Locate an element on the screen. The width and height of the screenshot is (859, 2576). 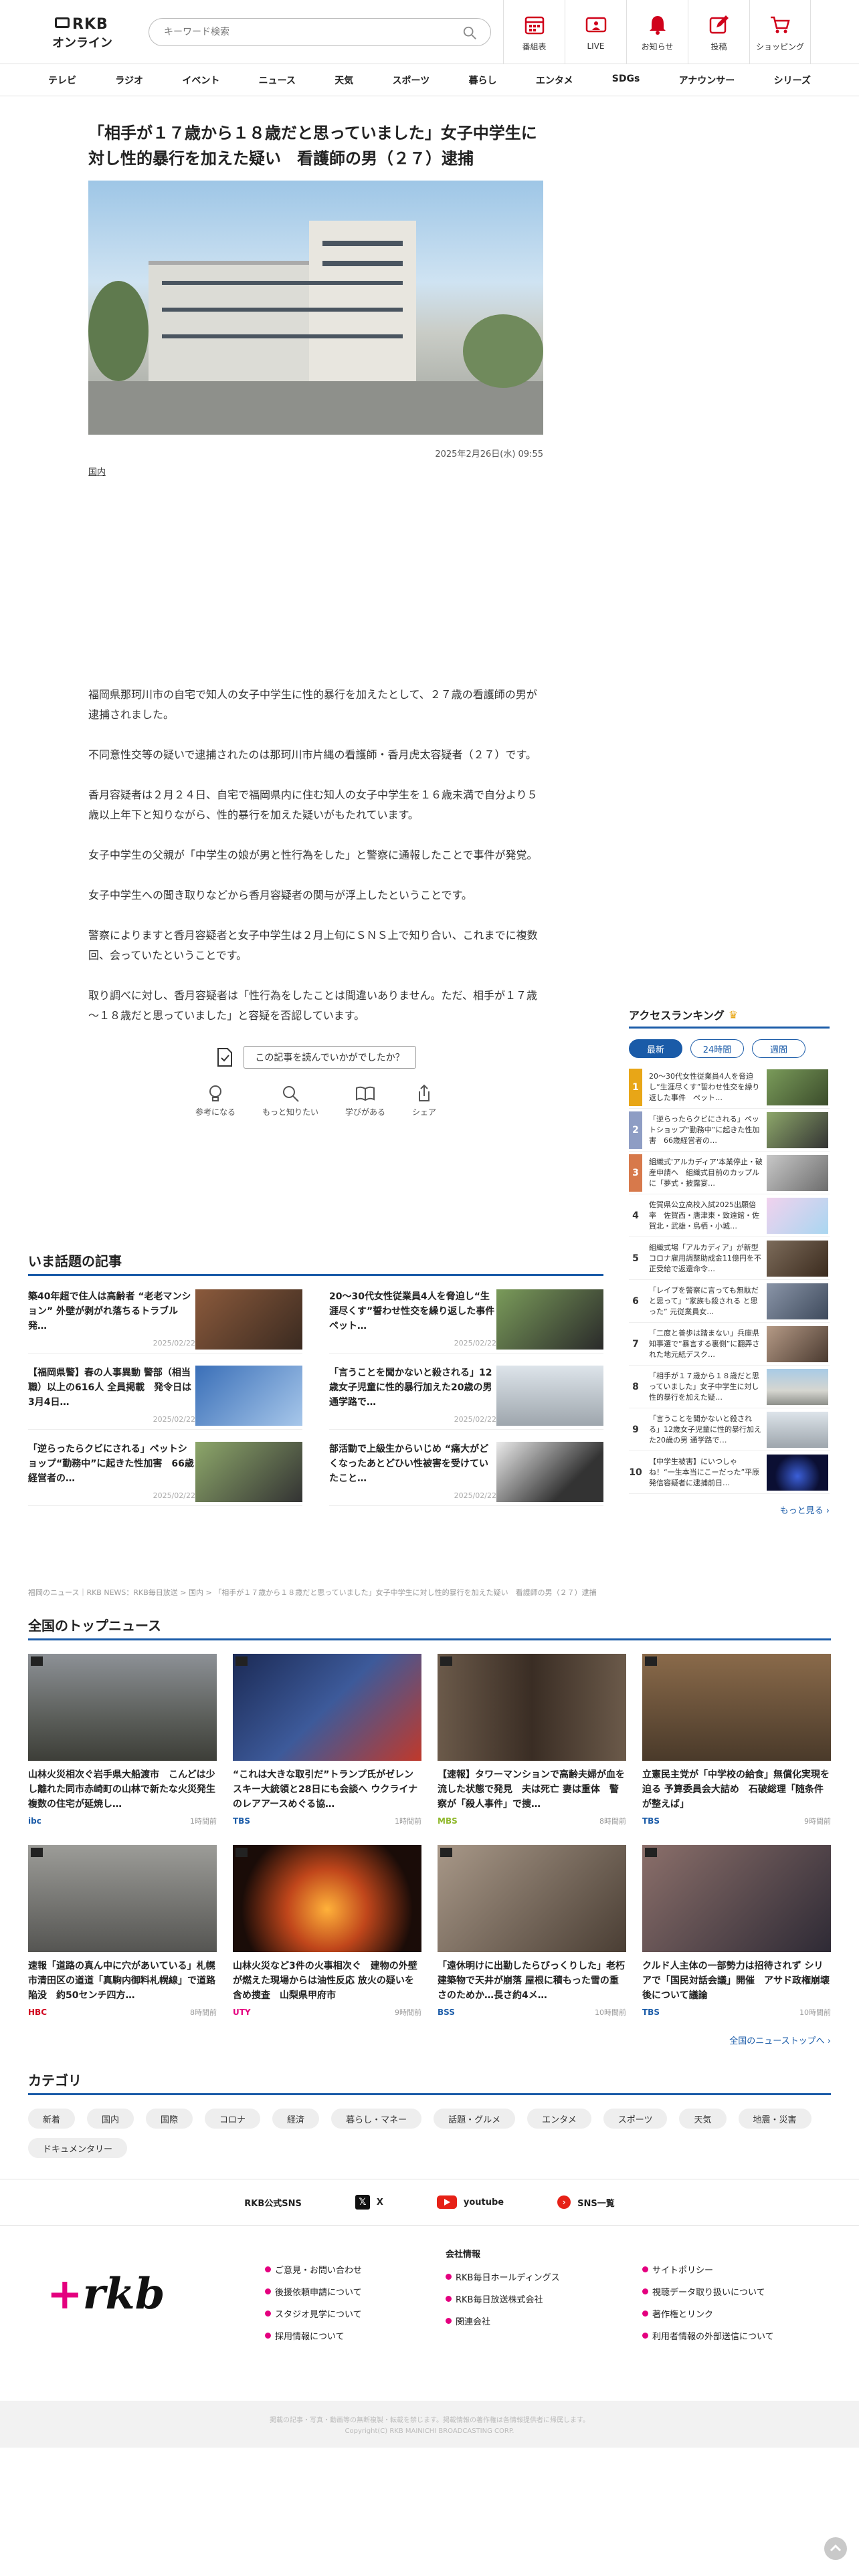
category-chip: 地震・災害 is located at coordinates (775, 2119).